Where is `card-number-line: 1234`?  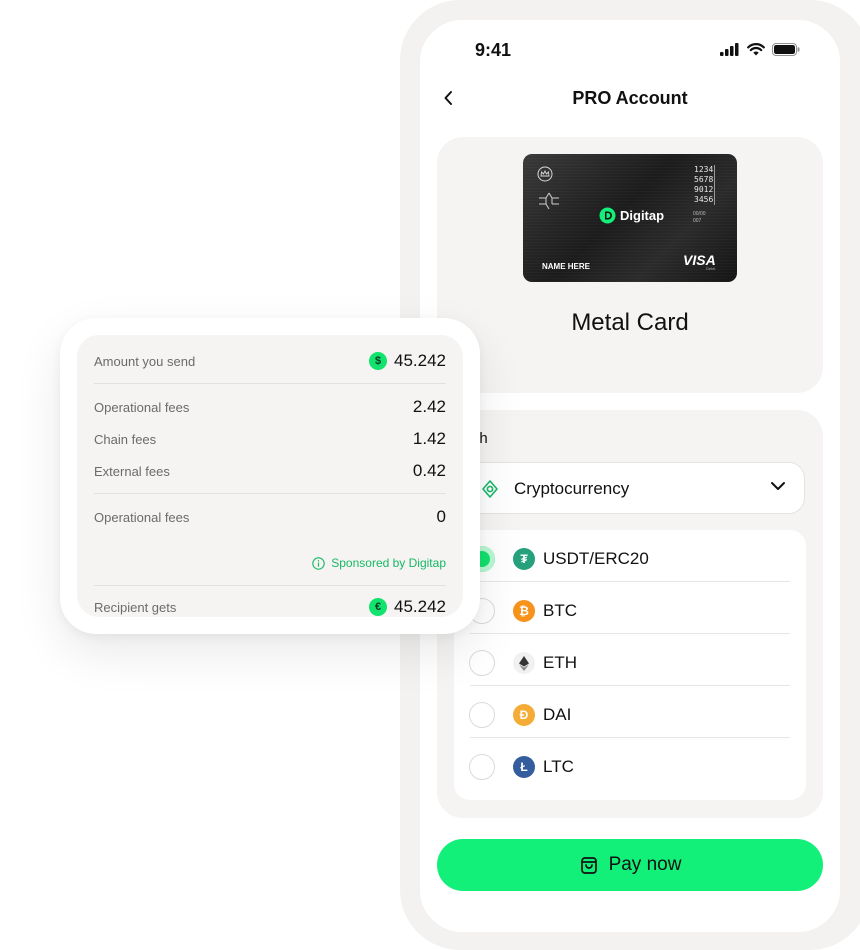
card-number-line: 1234 is located at coordinates (705, 170).